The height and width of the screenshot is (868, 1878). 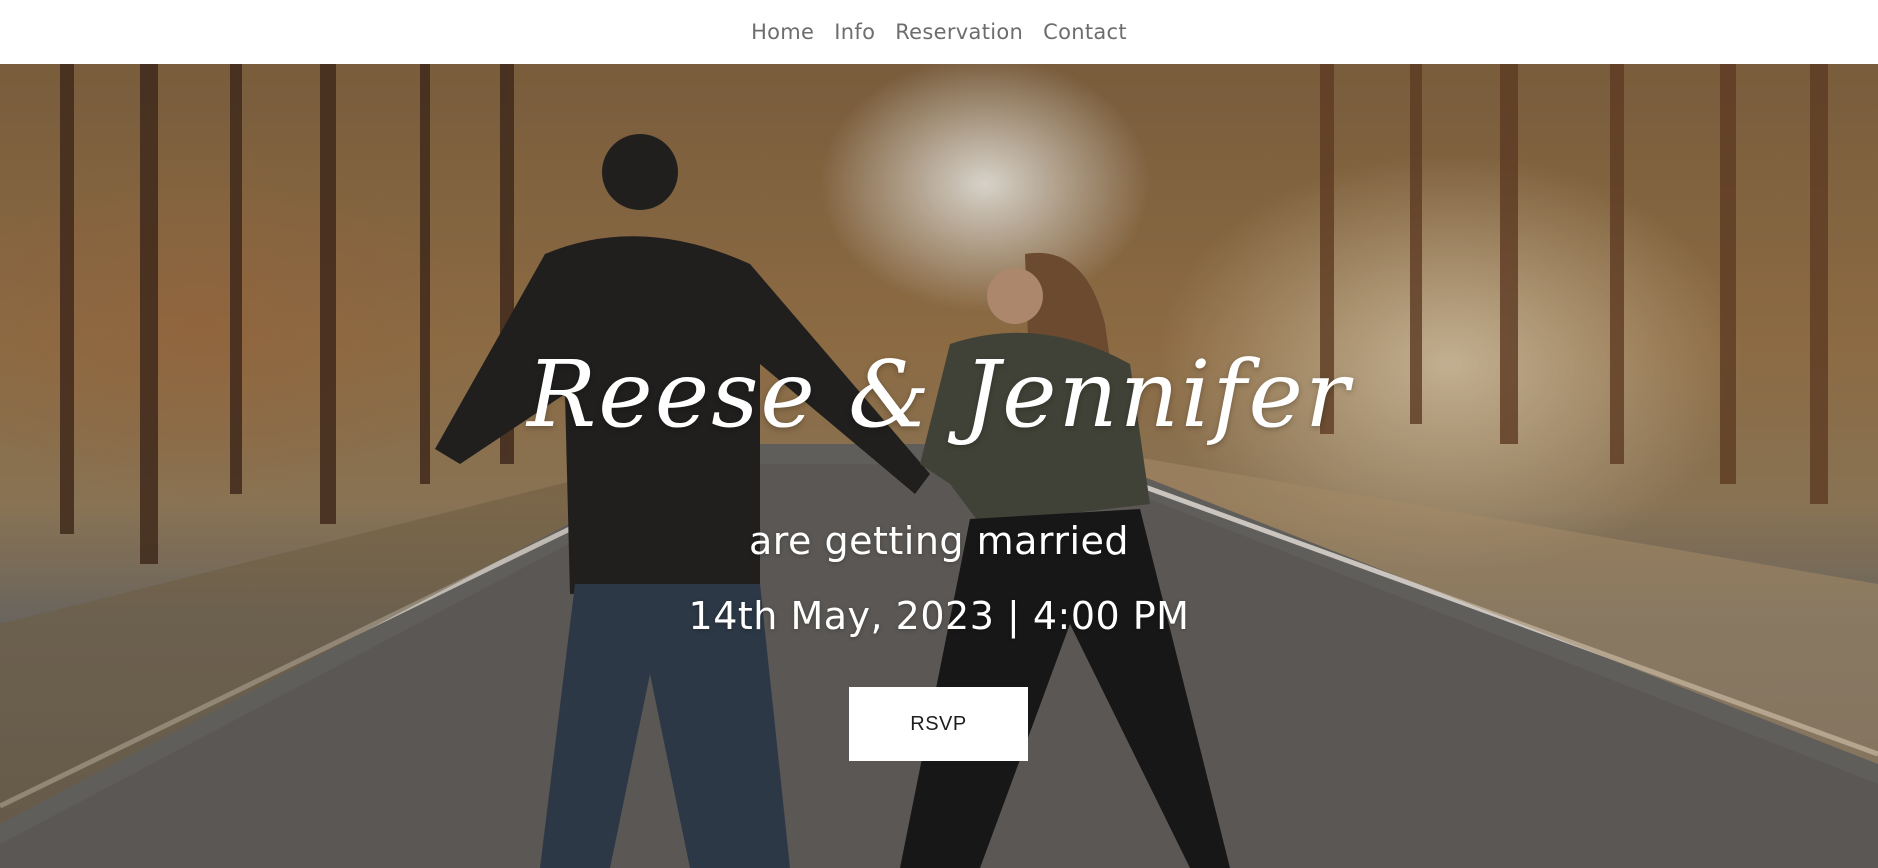 What do you see at coordinates (938, 724) in the screenshot?
I see `rsvp-button: RSVP` at bounding box center [938, 724].